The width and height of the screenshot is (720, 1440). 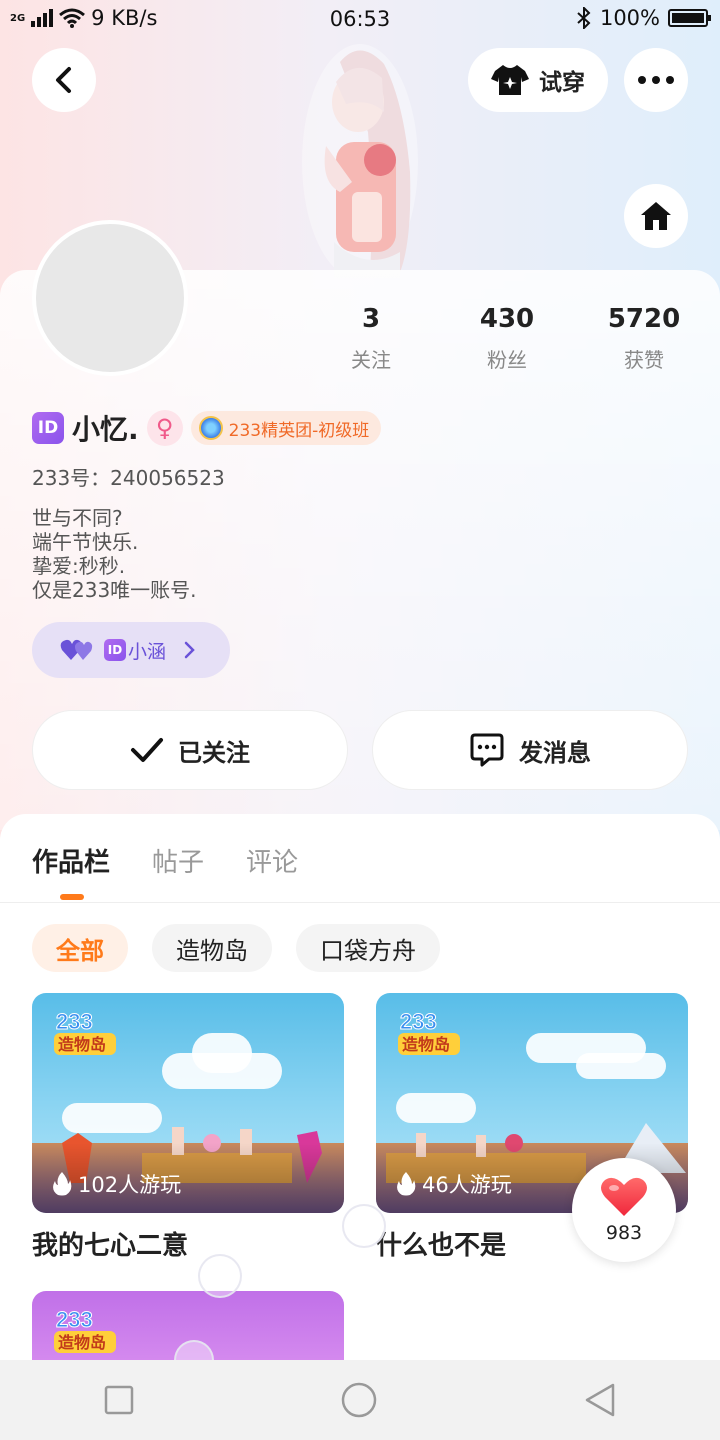 I want to click on filter-chips: 全部 造物岛 口袋方舟, so click(x=236, y=948).